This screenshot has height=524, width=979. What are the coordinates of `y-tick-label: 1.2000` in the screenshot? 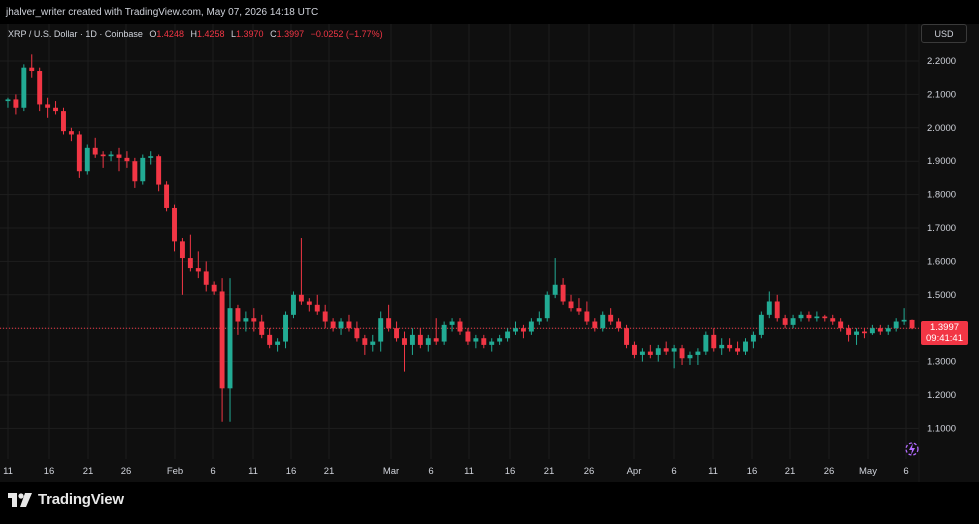 It's located at (941, 395).